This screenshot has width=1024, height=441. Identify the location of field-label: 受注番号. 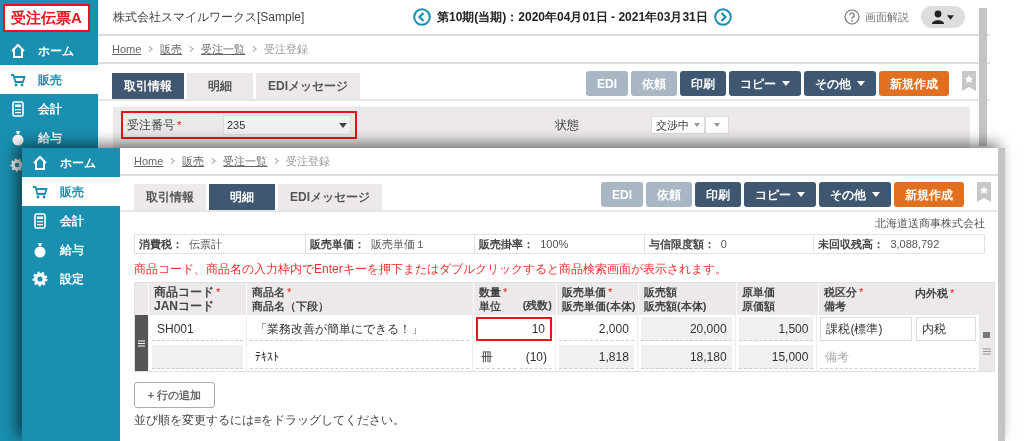
(151, 125).